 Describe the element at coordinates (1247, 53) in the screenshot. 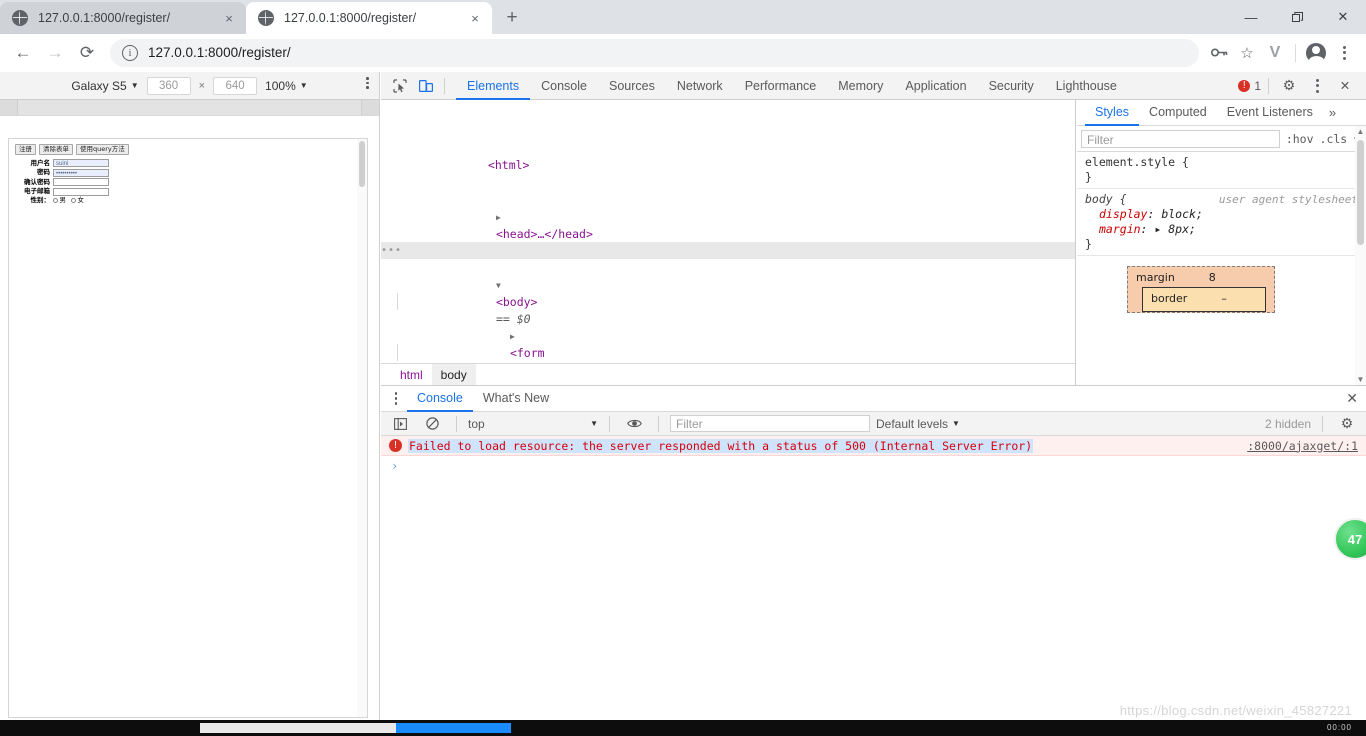

I see `bookmark-star-icon: ☆` at that location.